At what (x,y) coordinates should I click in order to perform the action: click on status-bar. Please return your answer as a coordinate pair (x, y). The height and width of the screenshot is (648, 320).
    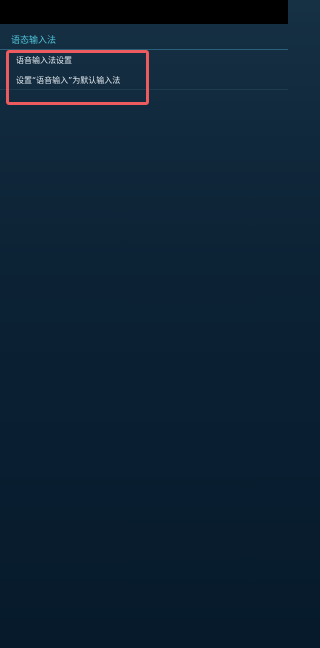
    Looking at the image, I should click on (144, 12).